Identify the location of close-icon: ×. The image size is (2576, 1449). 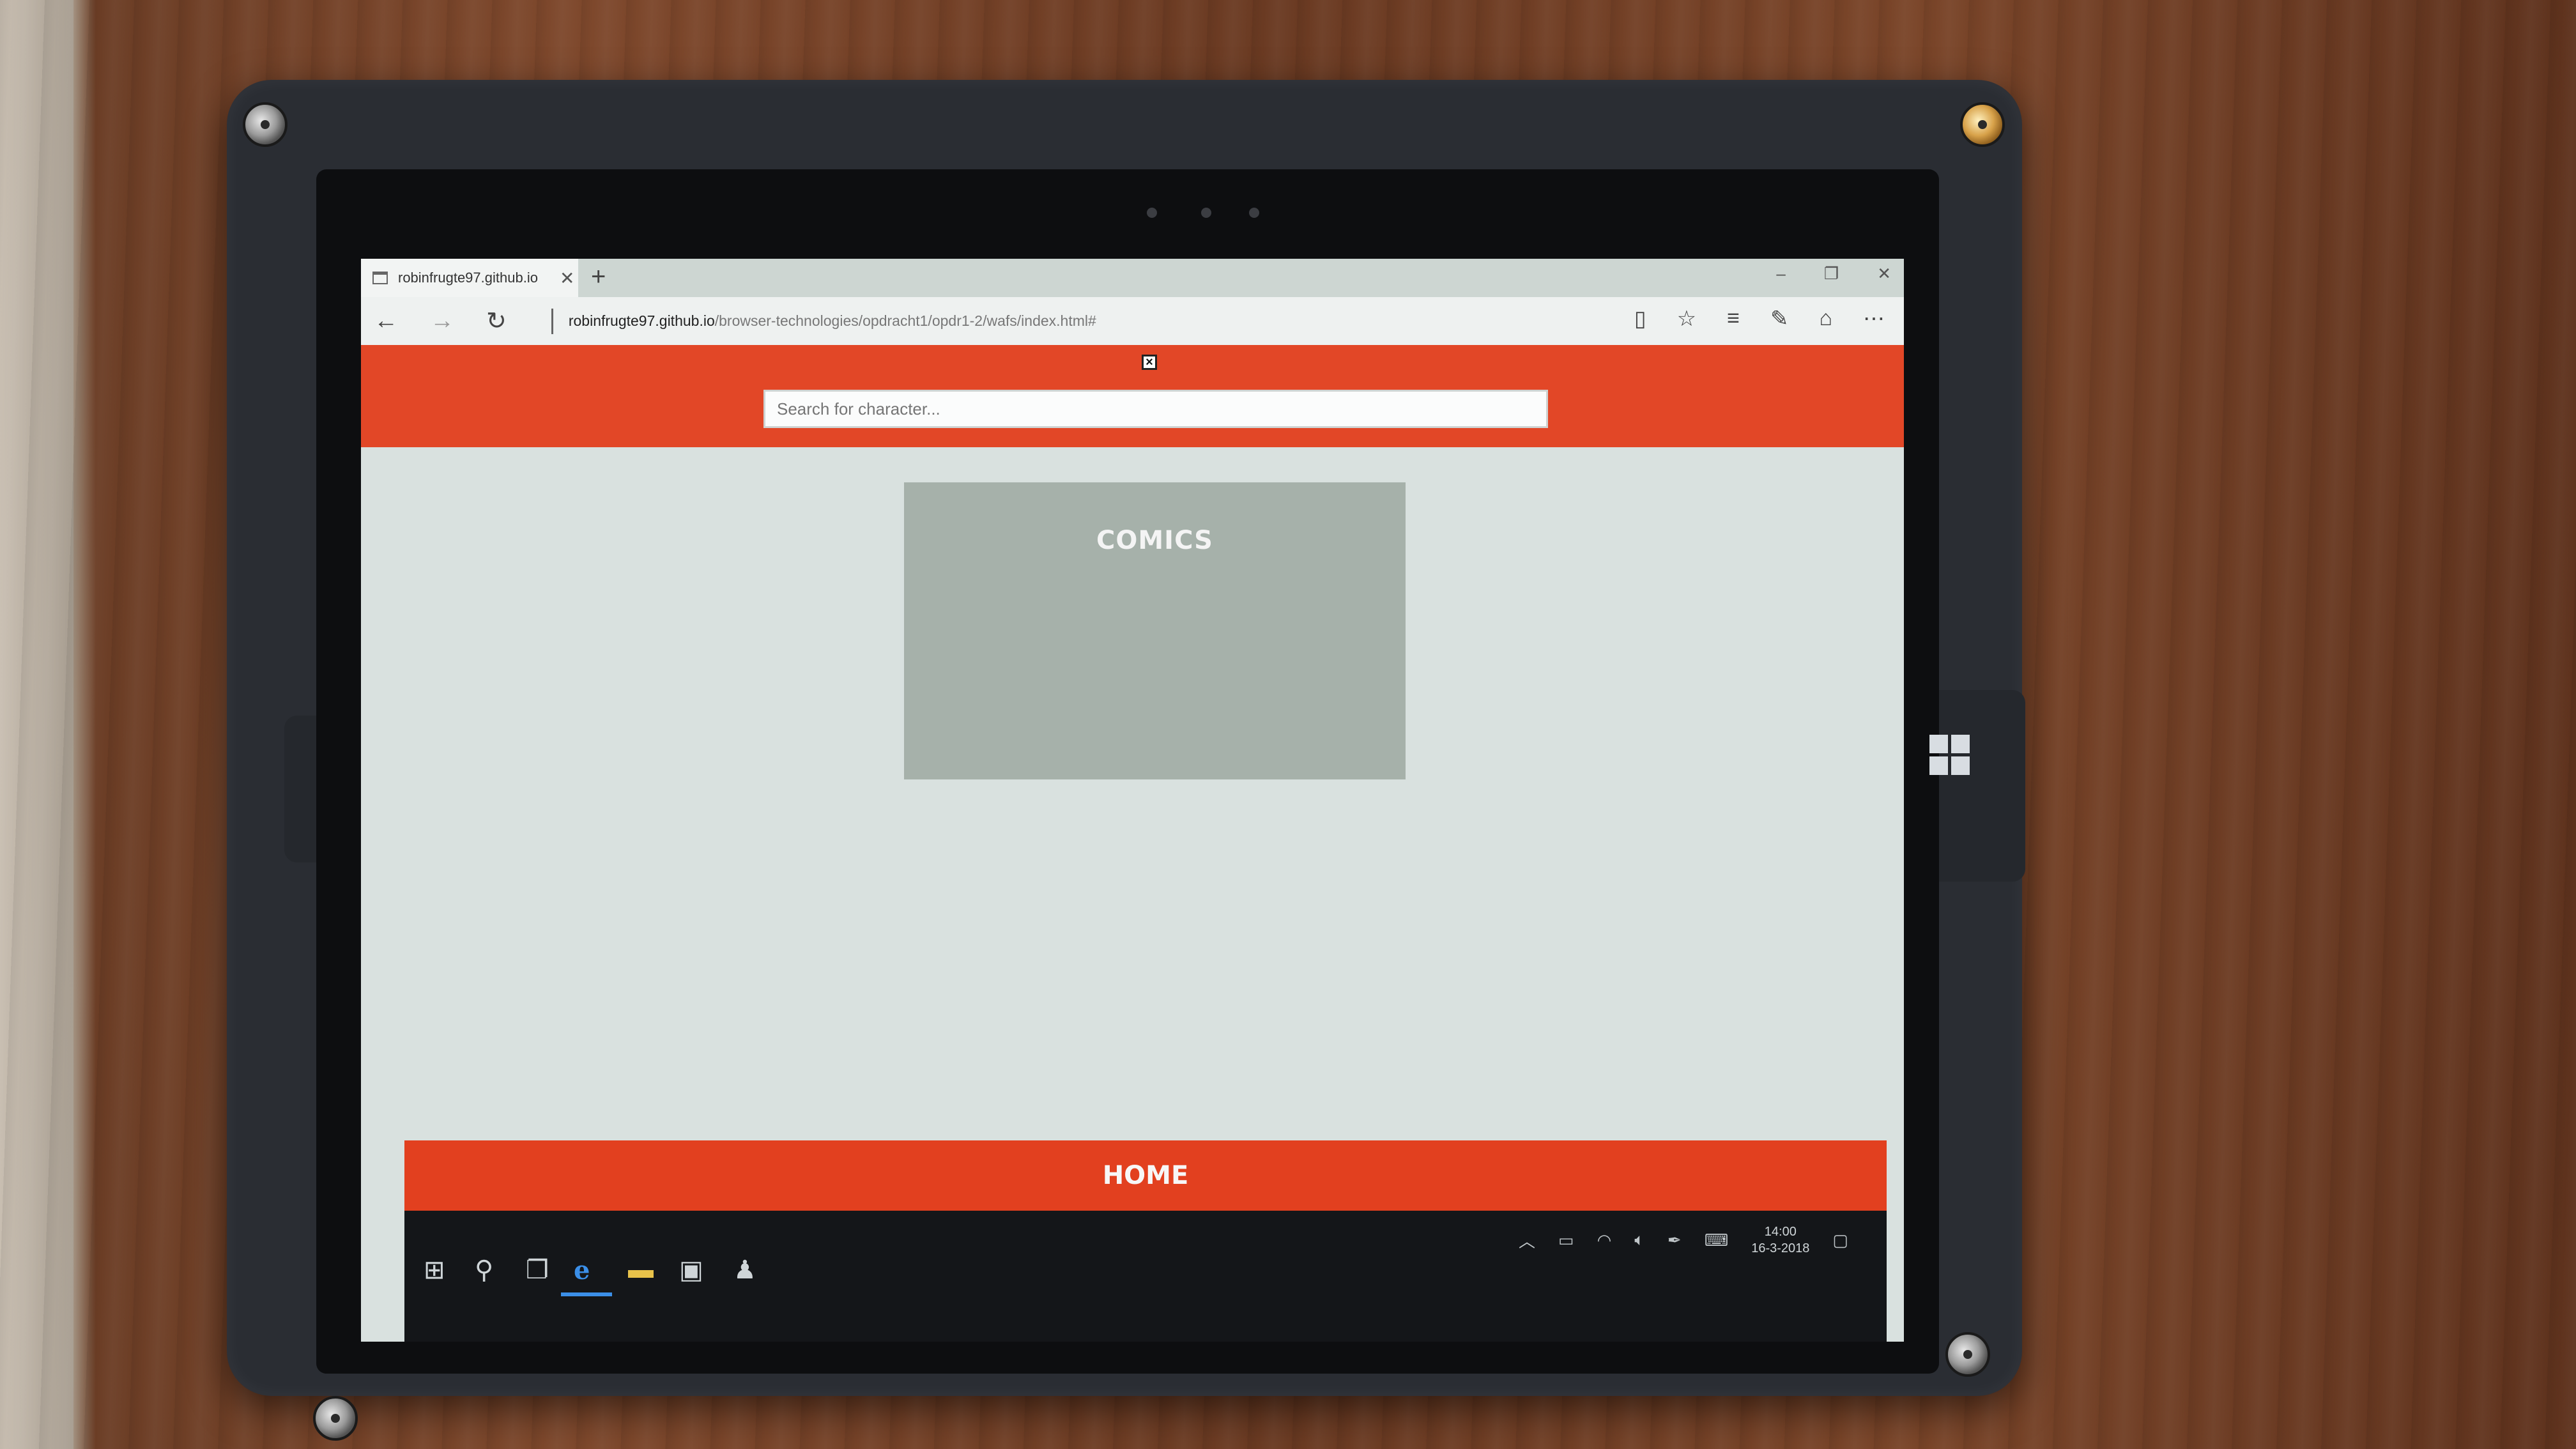
(1149, 362).